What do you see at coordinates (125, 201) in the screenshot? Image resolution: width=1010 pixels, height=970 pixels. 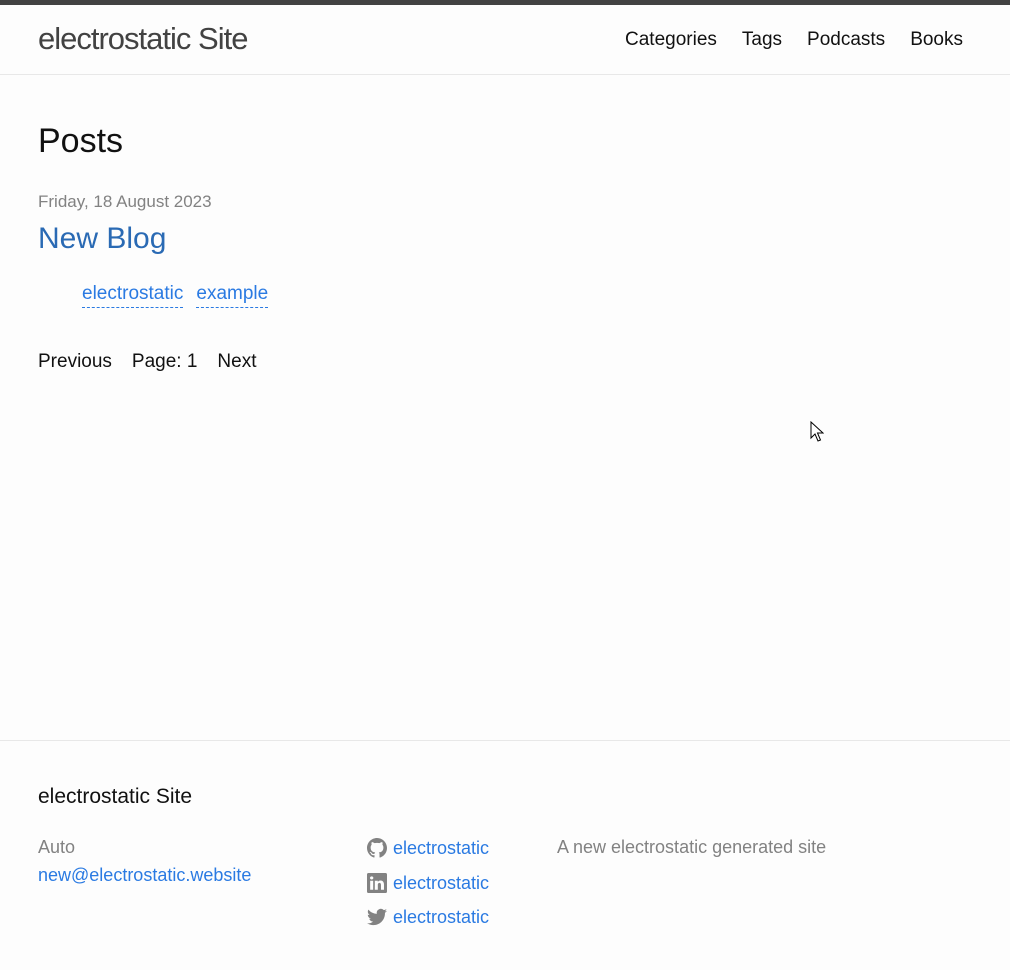 I see `post-date: Friday, 18 August 2023` at bounding box center [125, 201].